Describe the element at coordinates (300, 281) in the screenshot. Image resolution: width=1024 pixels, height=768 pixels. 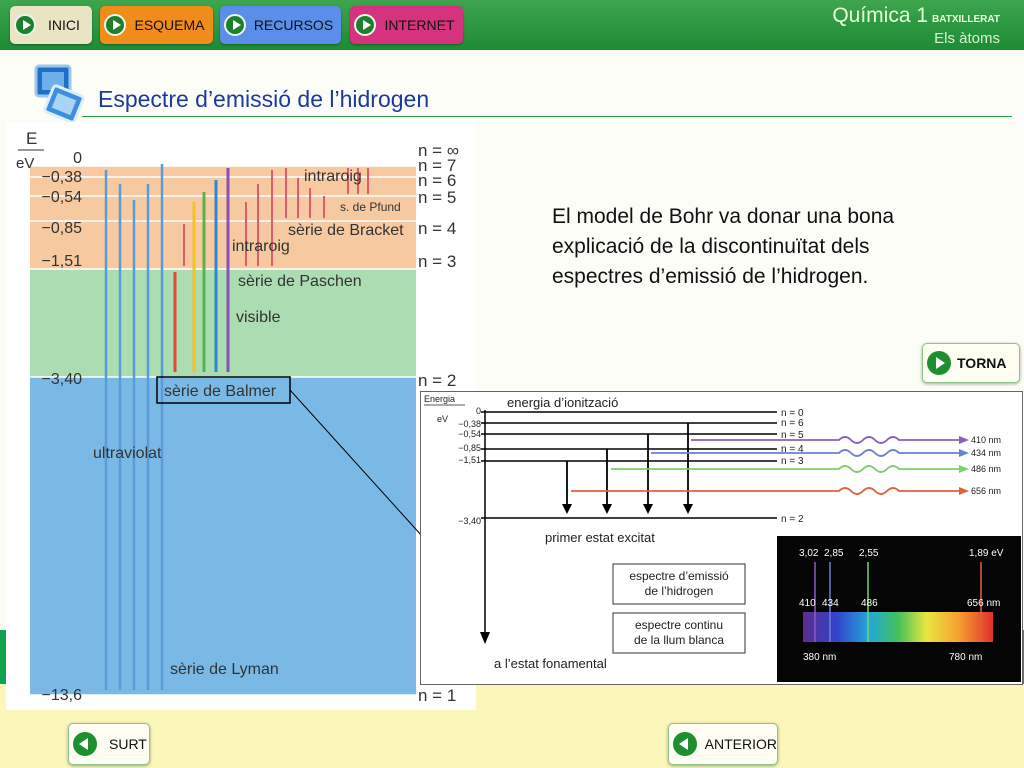
I see `label-paschen: sèrie de Paschen` at that location.